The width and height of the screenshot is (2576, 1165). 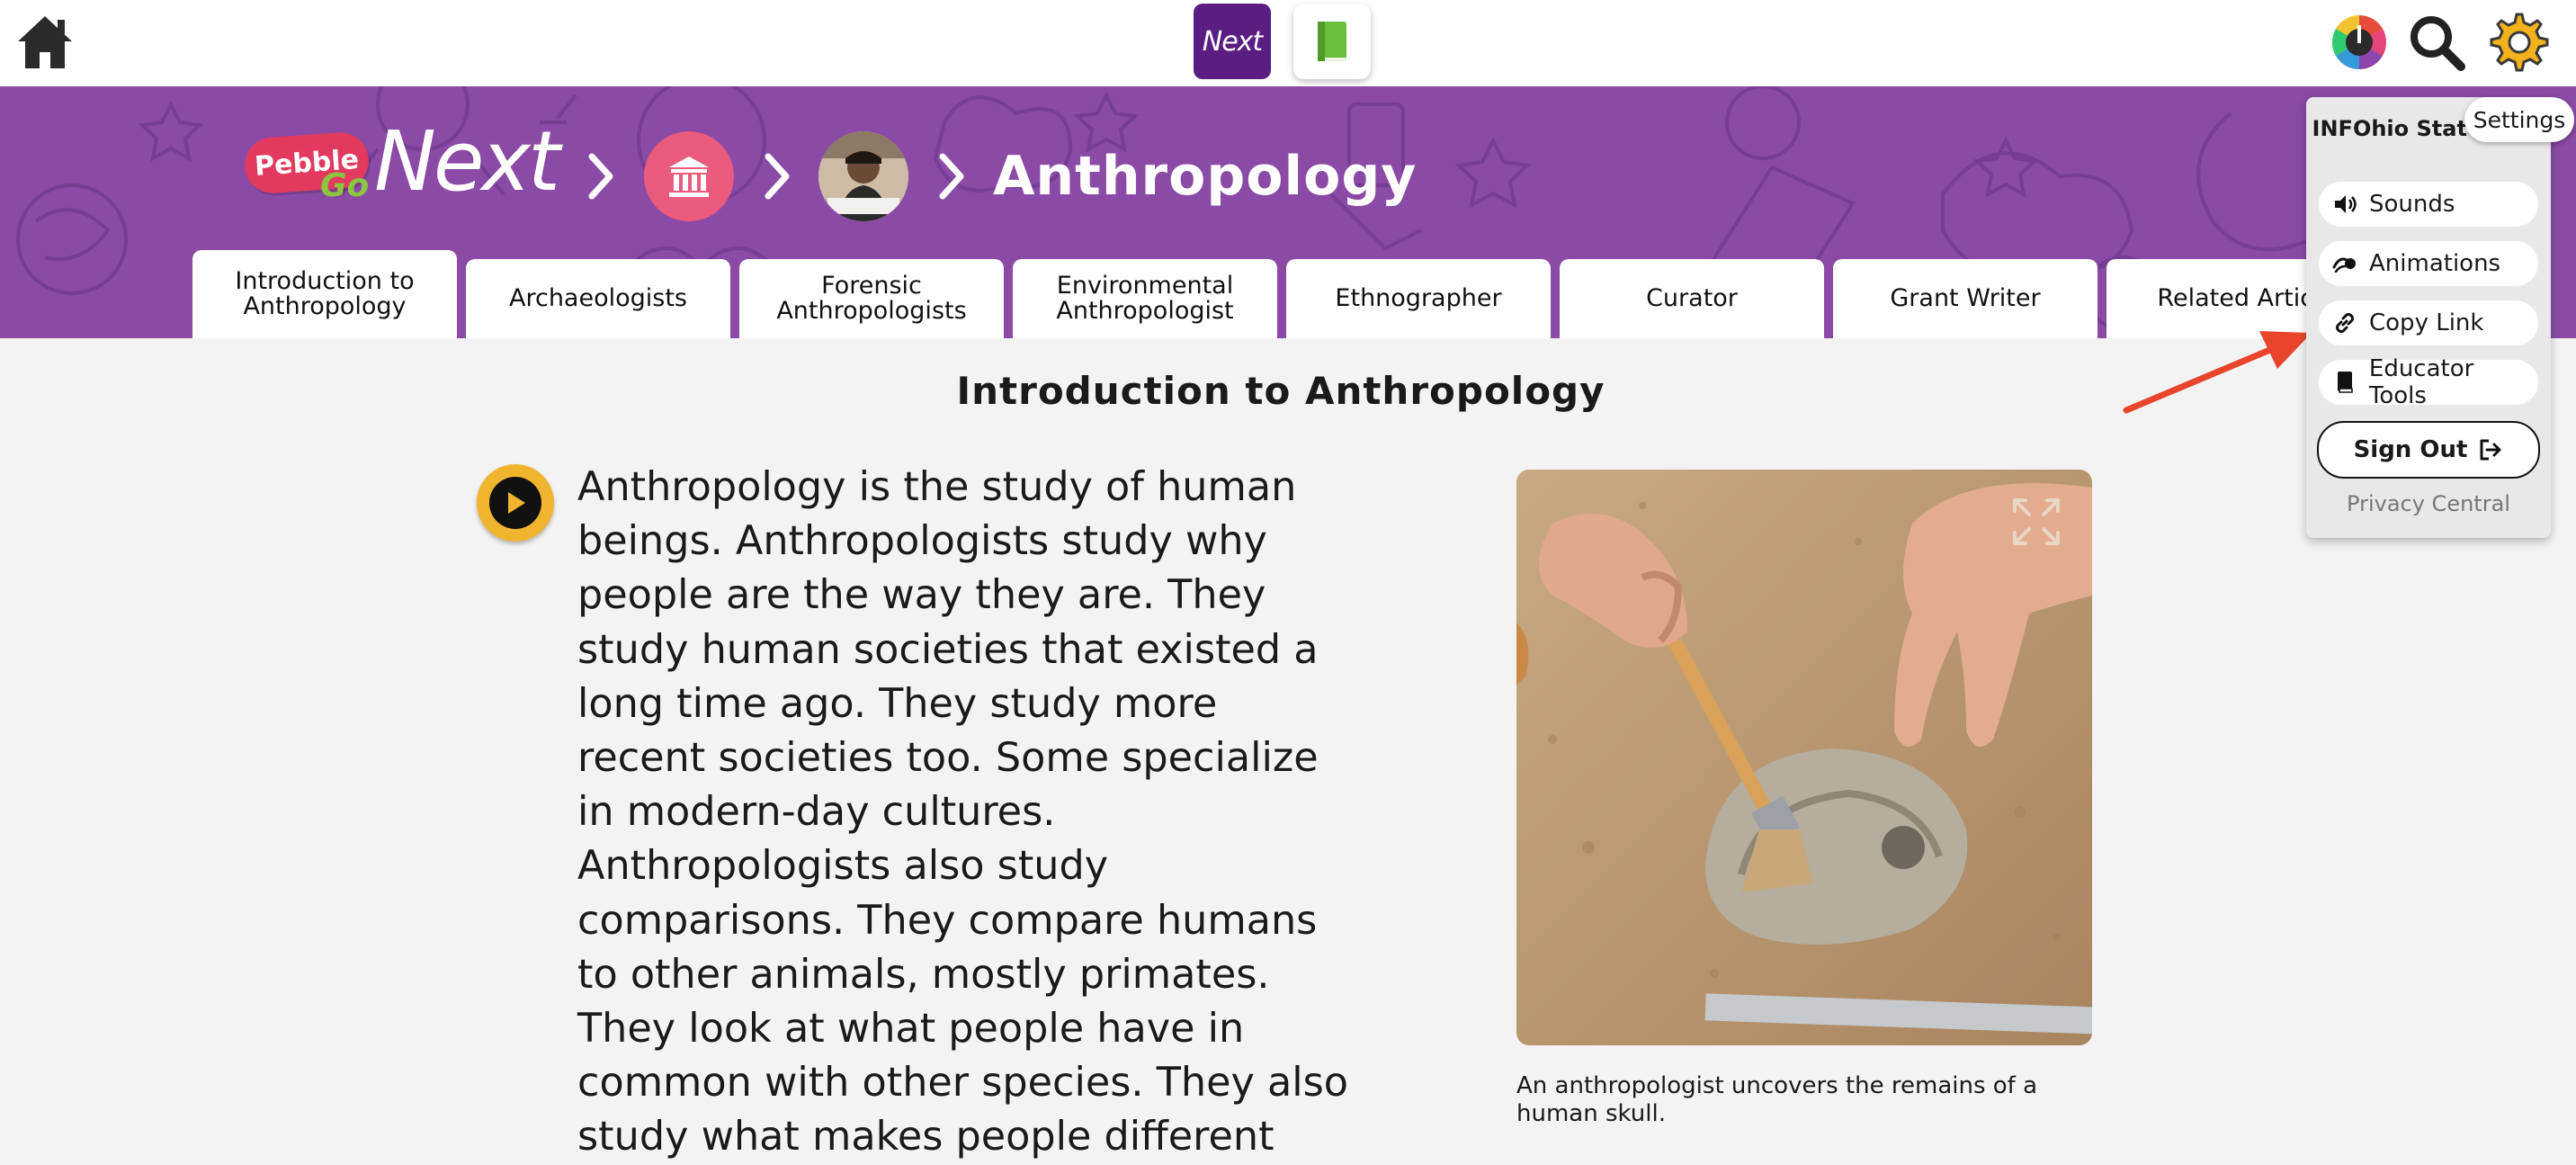 What do you see at coordinates (2435, 263) in the screenshot?
I see `animations-label: Animations` at bounding box center [2435, 263].